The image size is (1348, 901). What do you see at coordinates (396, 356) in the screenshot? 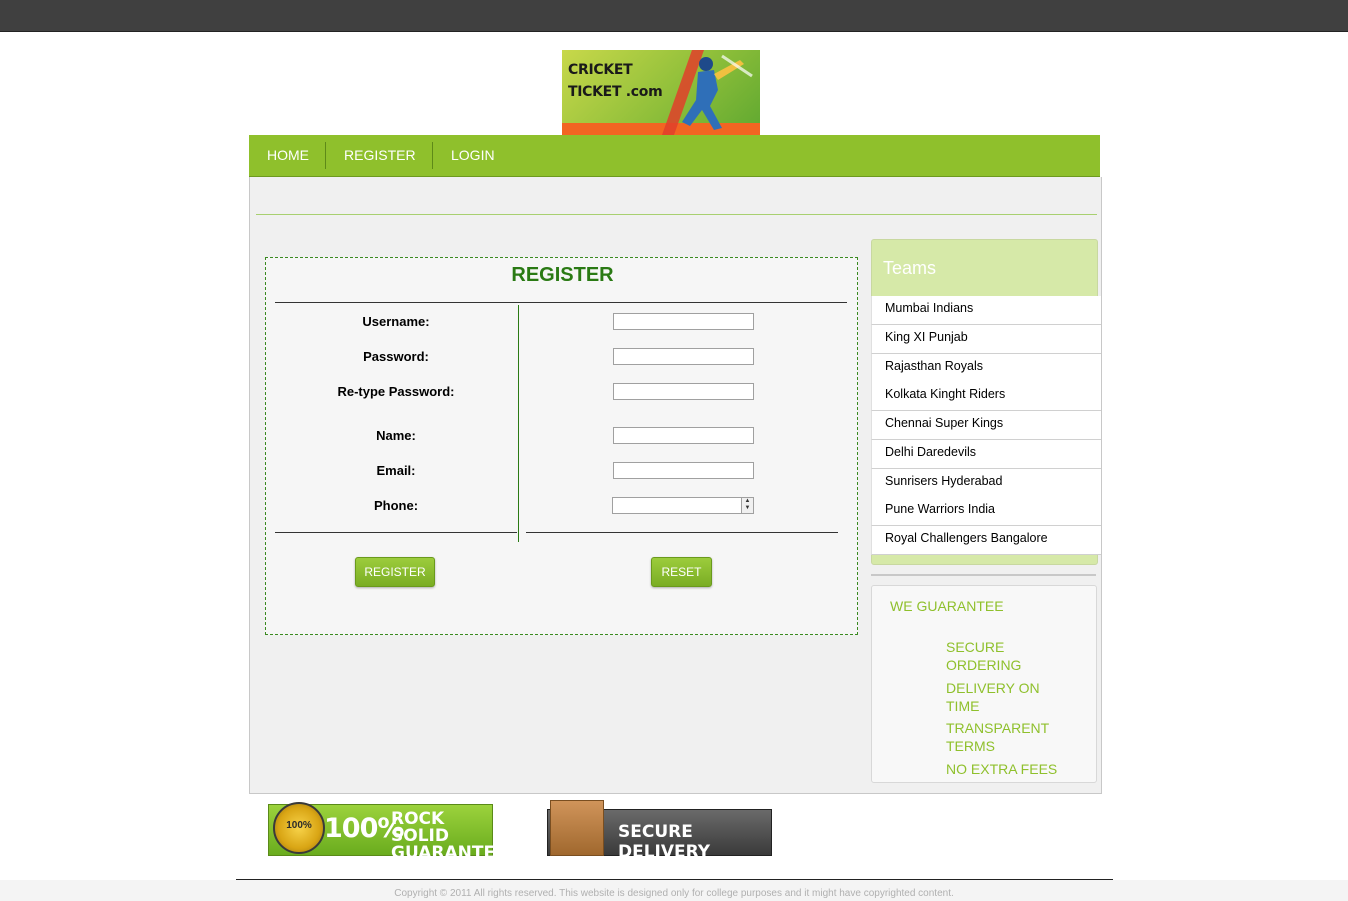
I see `password-label: Password:` at bounding box center [396, 356].